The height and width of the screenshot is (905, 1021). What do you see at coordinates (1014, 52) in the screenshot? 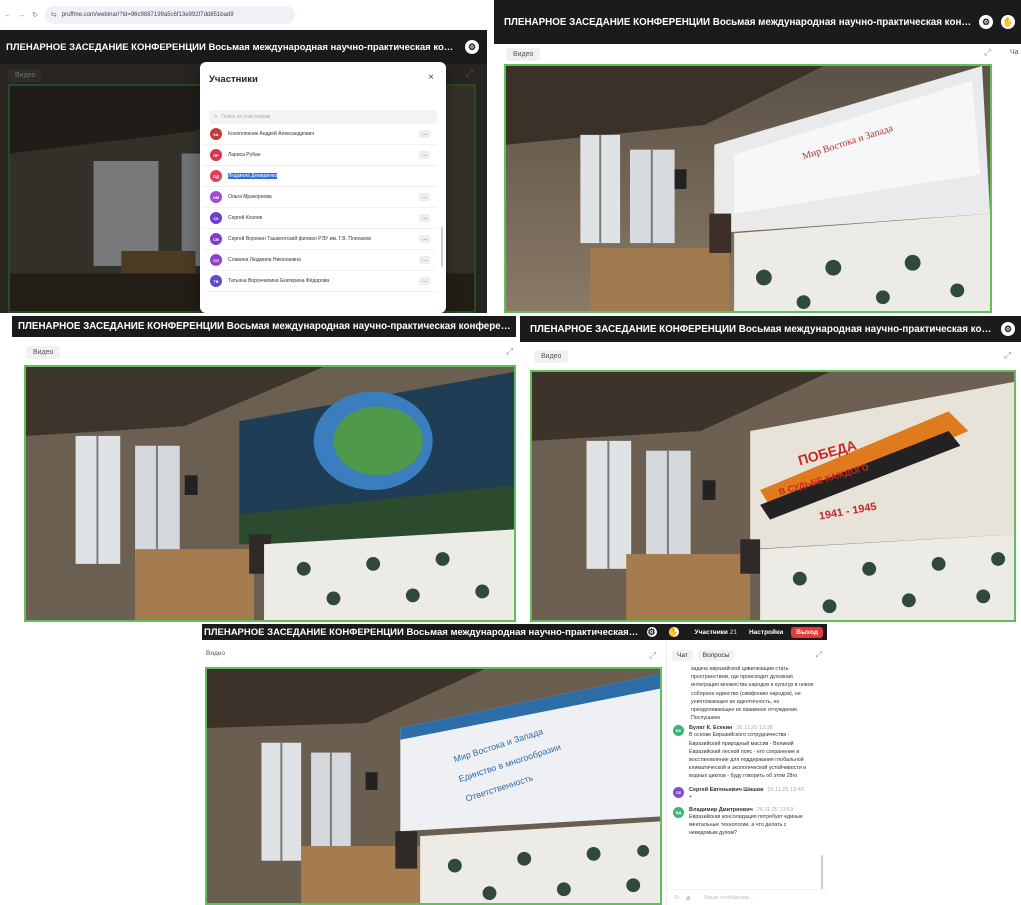
I see `chat-tab-partial: Ча` at bounding box center [1014, 52].